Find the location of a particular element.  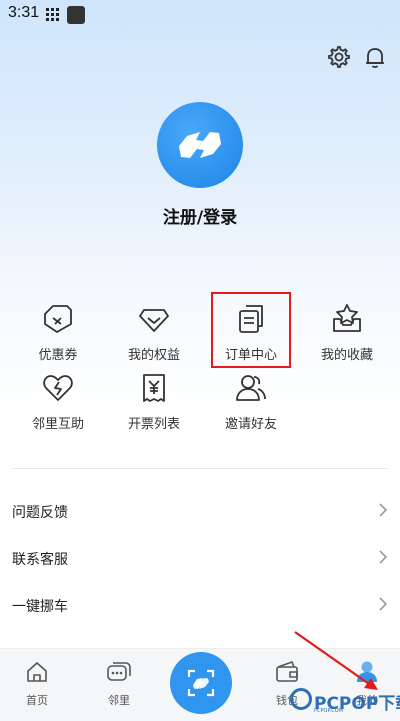

tab-home: 首页 is located at coordinates (37, 684).